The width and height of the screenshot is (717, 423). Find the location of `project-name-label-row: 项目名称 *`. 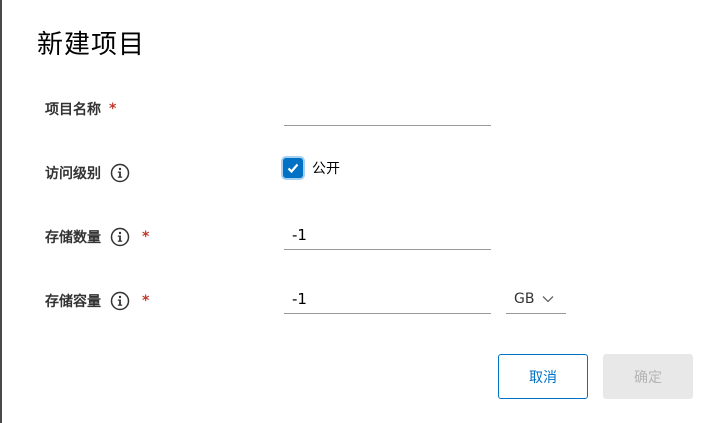

project-name-label-row: 项目名称 * is located at coordinates (80, 109).